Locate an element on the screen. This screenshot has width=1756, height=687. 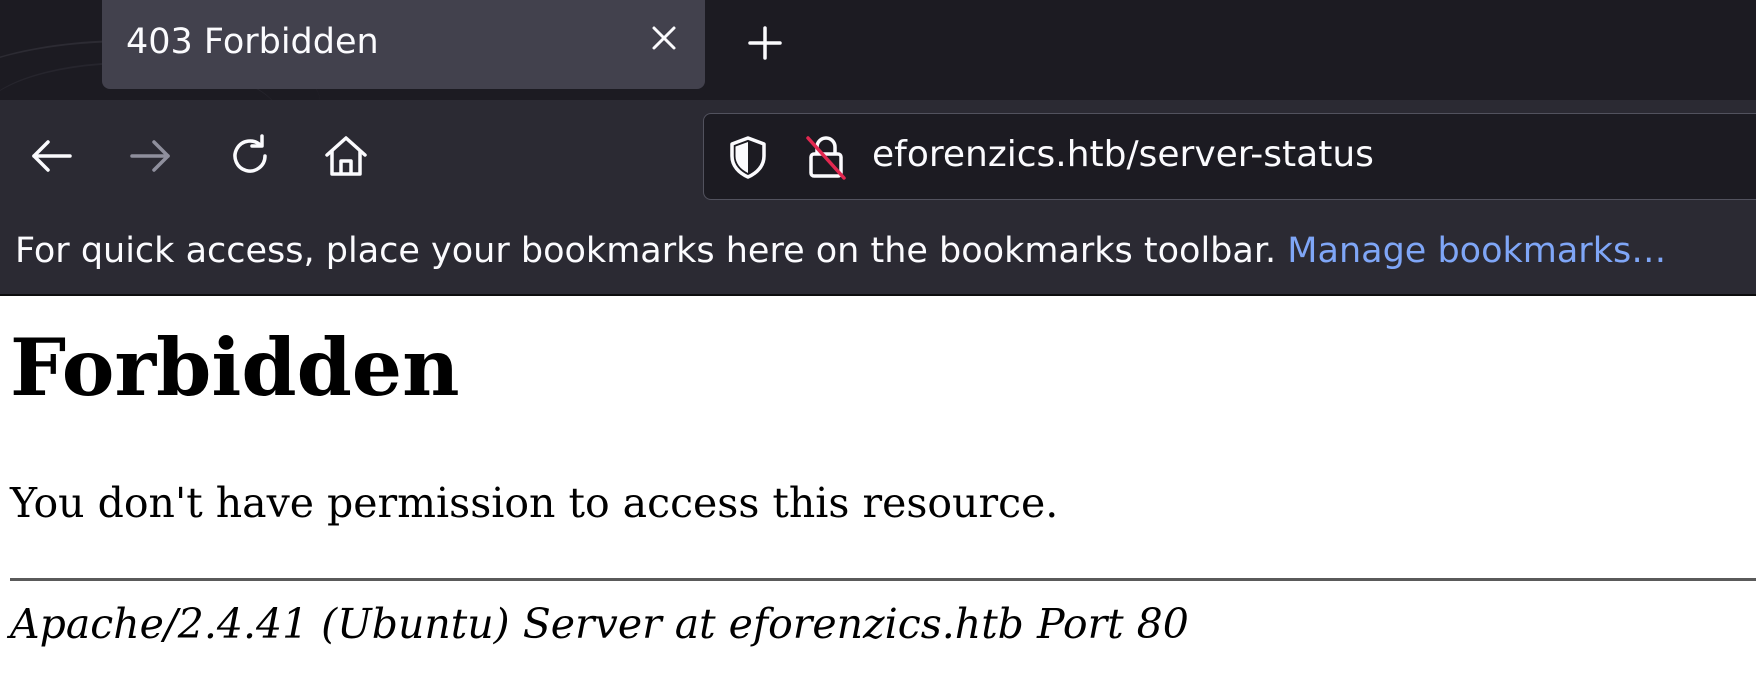
reload-icon is located at coordinates (250, 156).